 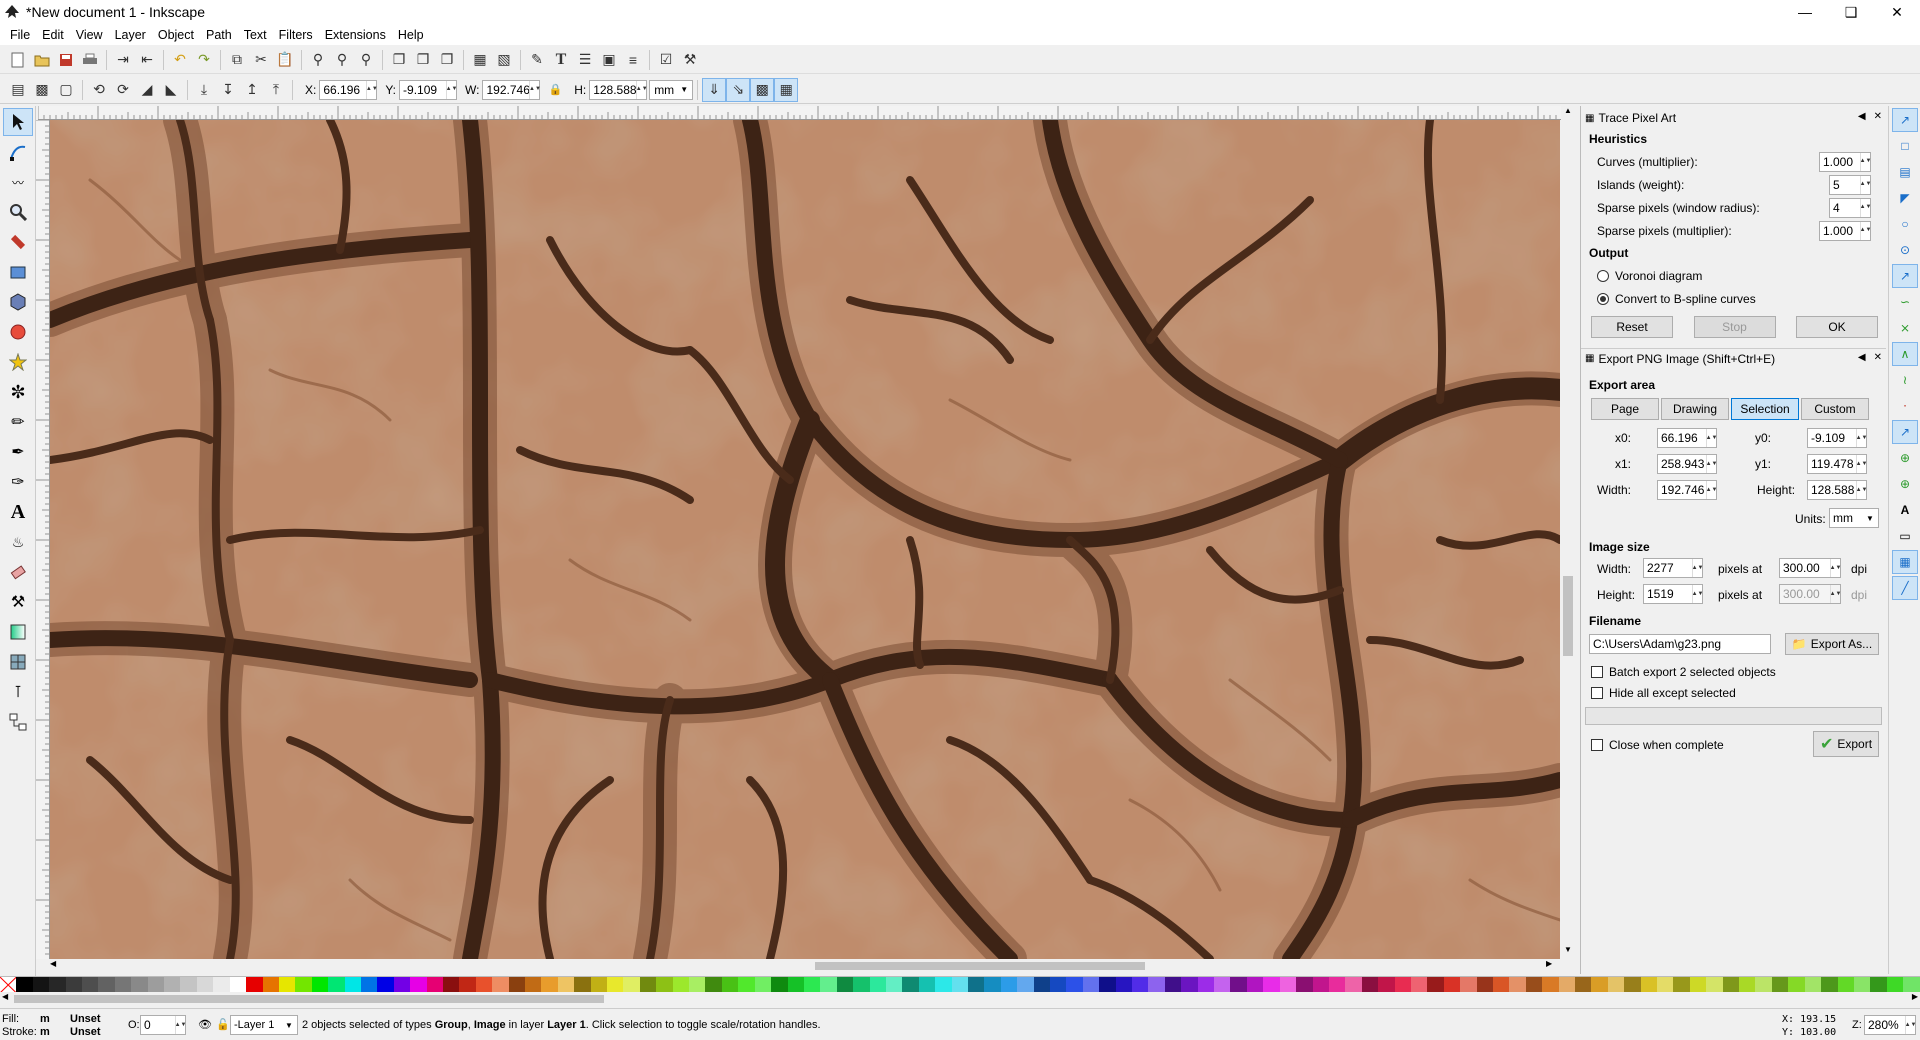 I want to click on move-patterns-icon: ▦, so click(x=786, y=89).